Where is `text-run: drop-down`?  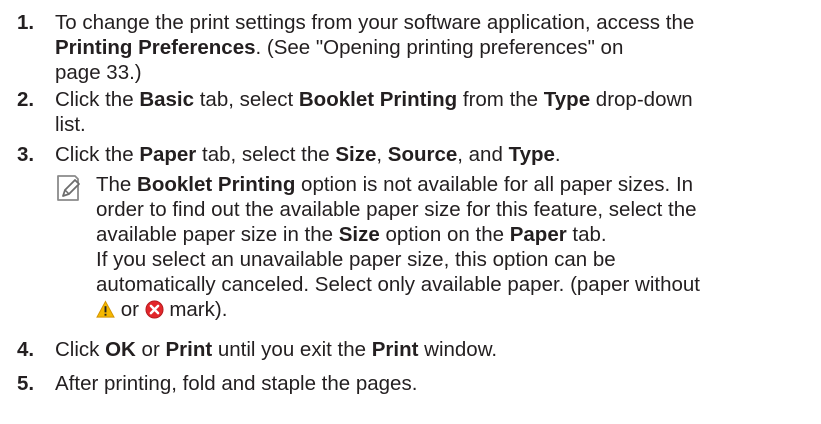 text-run: drop-down is located at coordinates (641, 99).